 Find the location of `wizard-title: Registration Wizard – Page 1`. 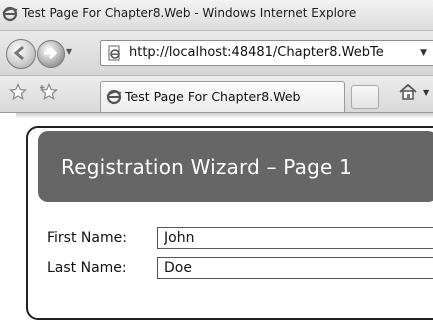

wizard-title: Registration Wizard – Page 1 is located at coordinates (206, 167).